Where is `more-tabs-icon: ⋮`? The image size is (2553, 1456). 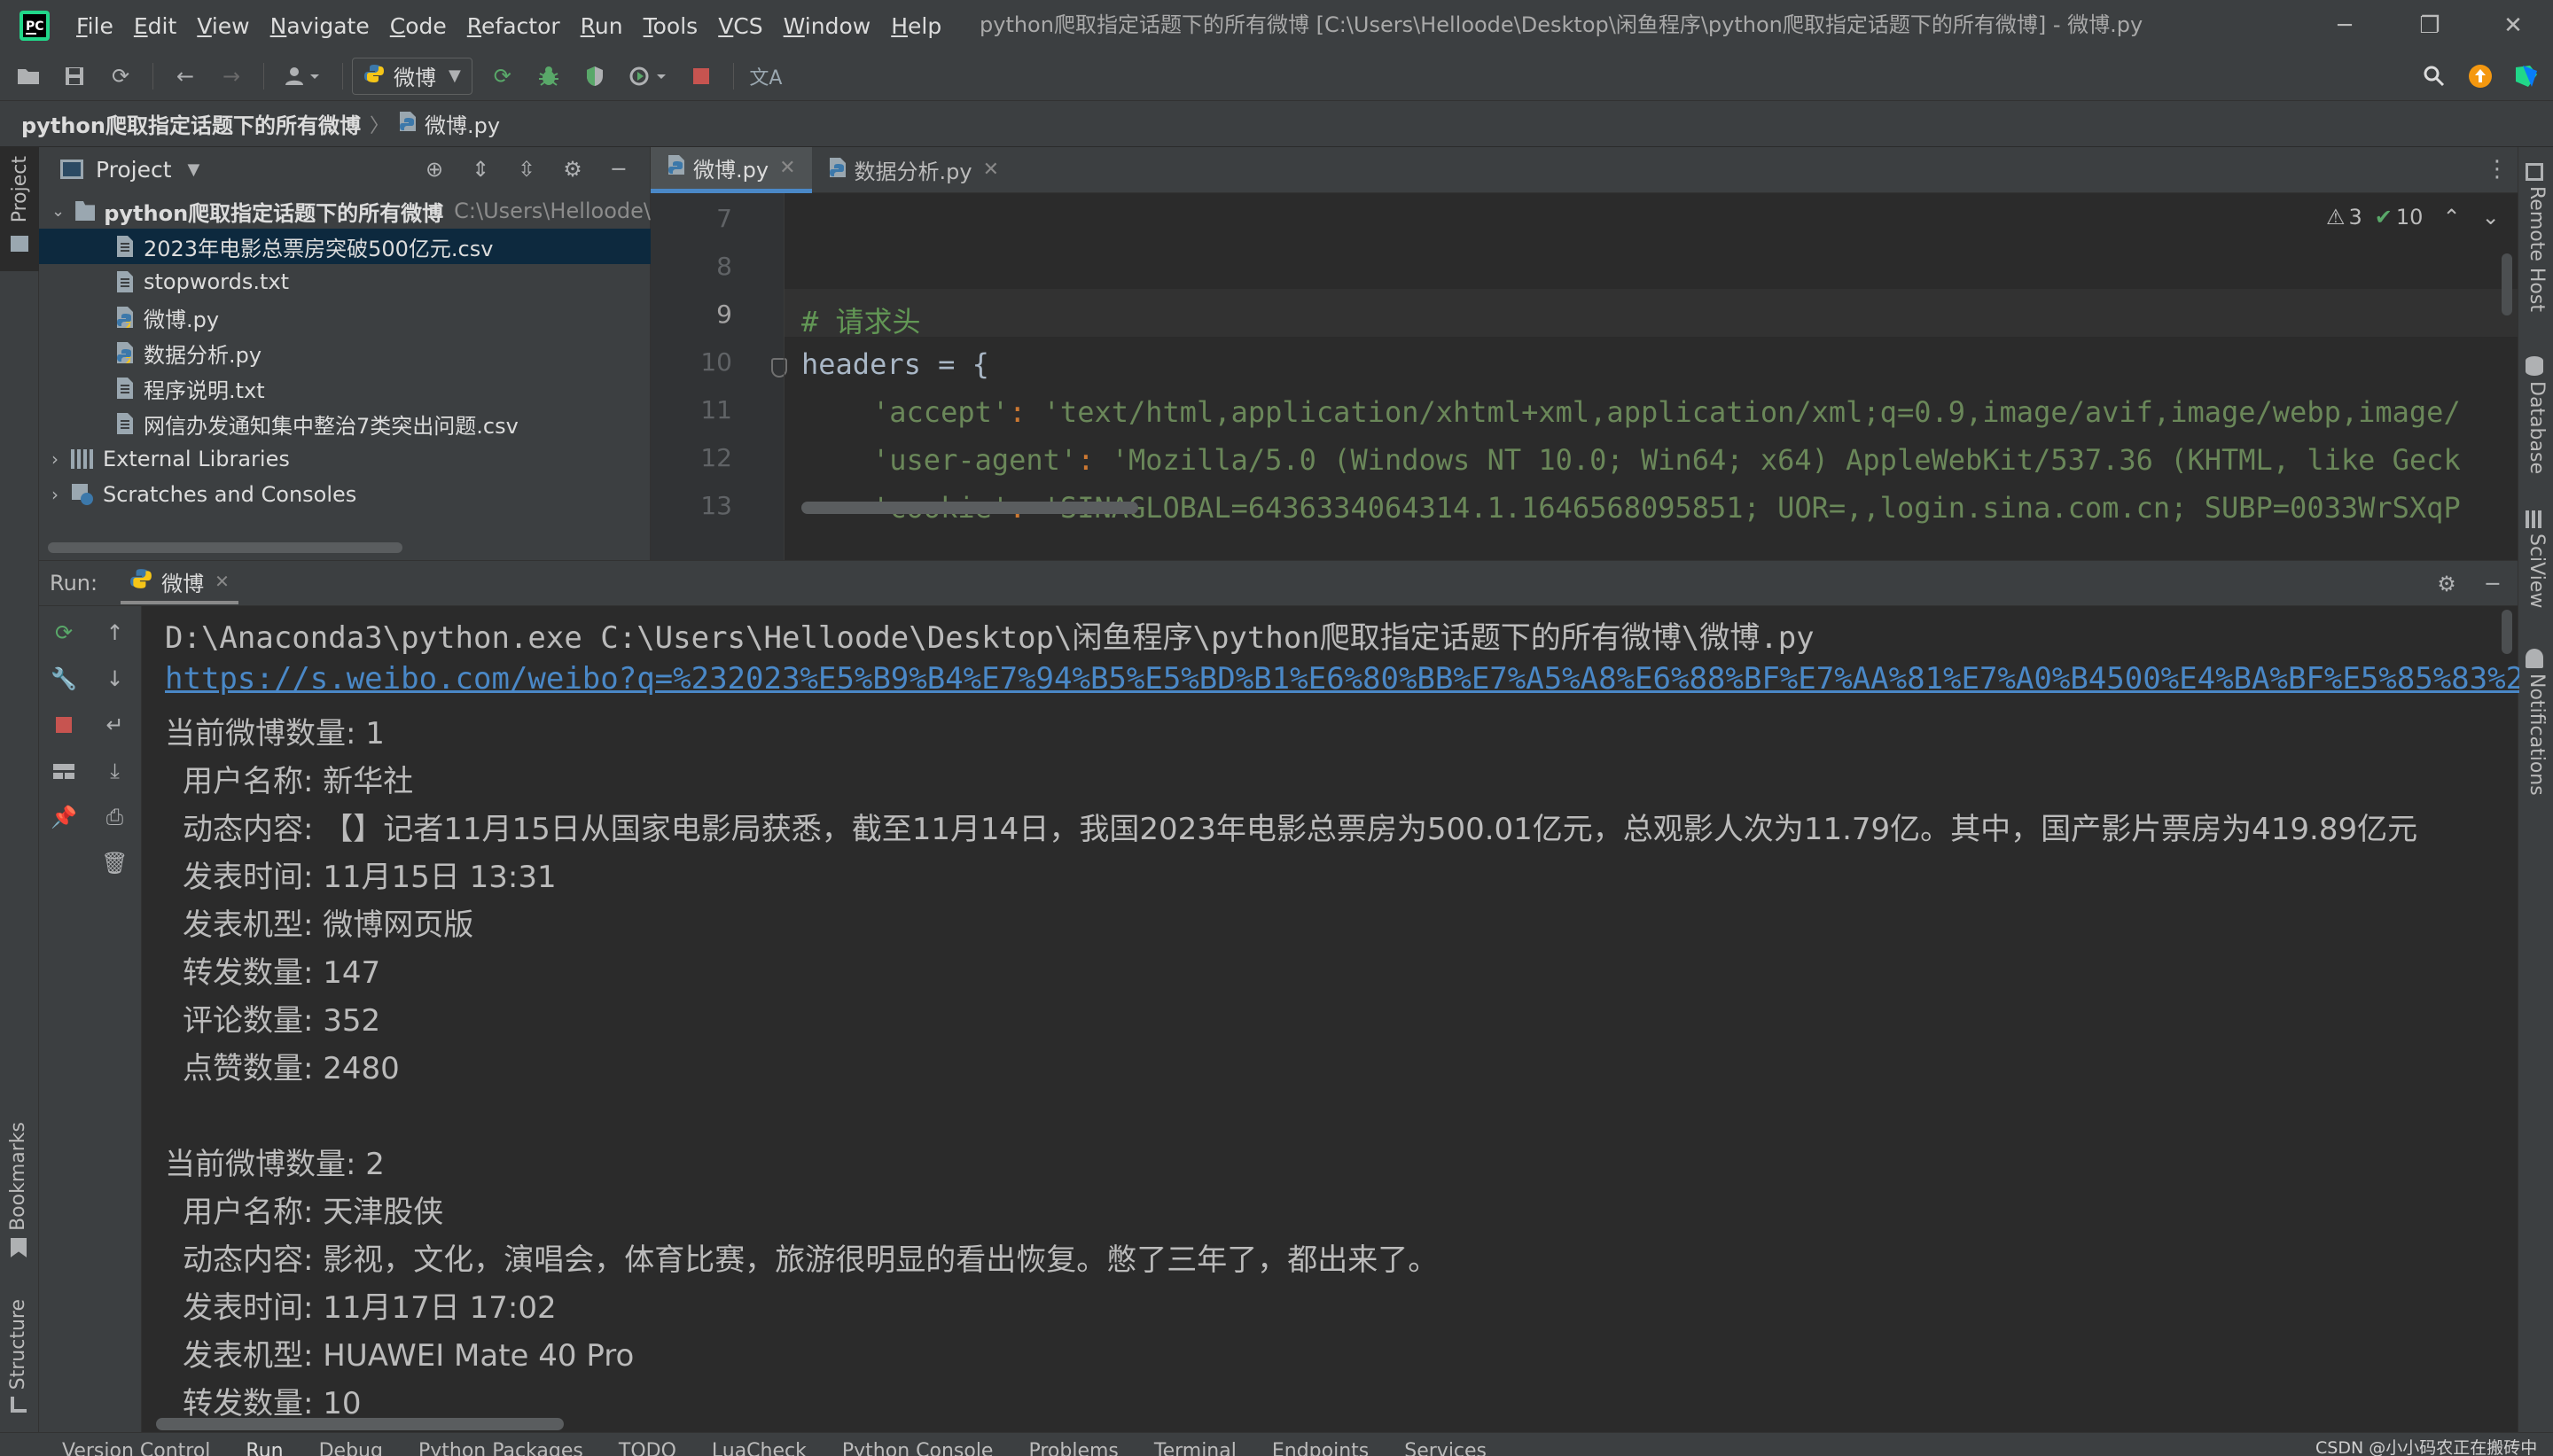
more-tabs-icon: ⋮ is located at coordinates (2497, 169).